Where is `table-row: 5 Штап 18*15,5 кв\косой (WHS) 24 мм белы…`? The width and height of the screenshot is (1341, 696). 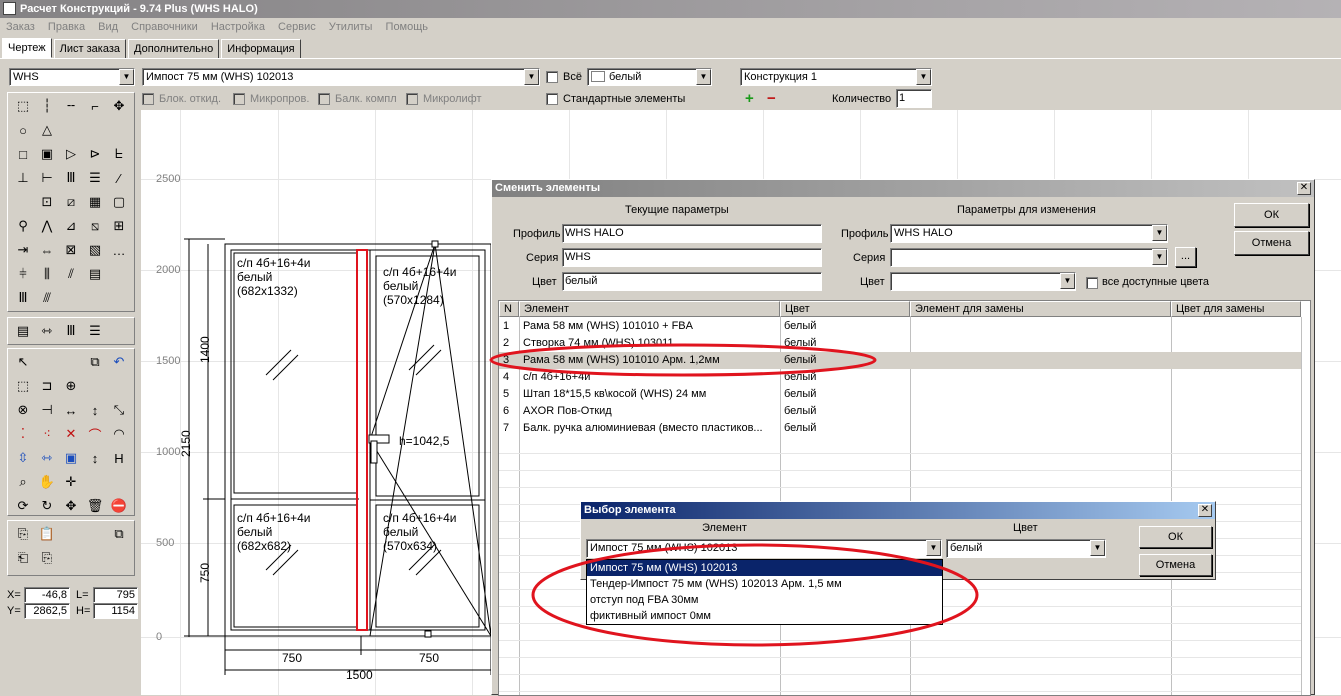
table-row: 5 Штап 18*15,5 кв\косой (WHS) 24 мм белы… is located at coordinates (900, 394).